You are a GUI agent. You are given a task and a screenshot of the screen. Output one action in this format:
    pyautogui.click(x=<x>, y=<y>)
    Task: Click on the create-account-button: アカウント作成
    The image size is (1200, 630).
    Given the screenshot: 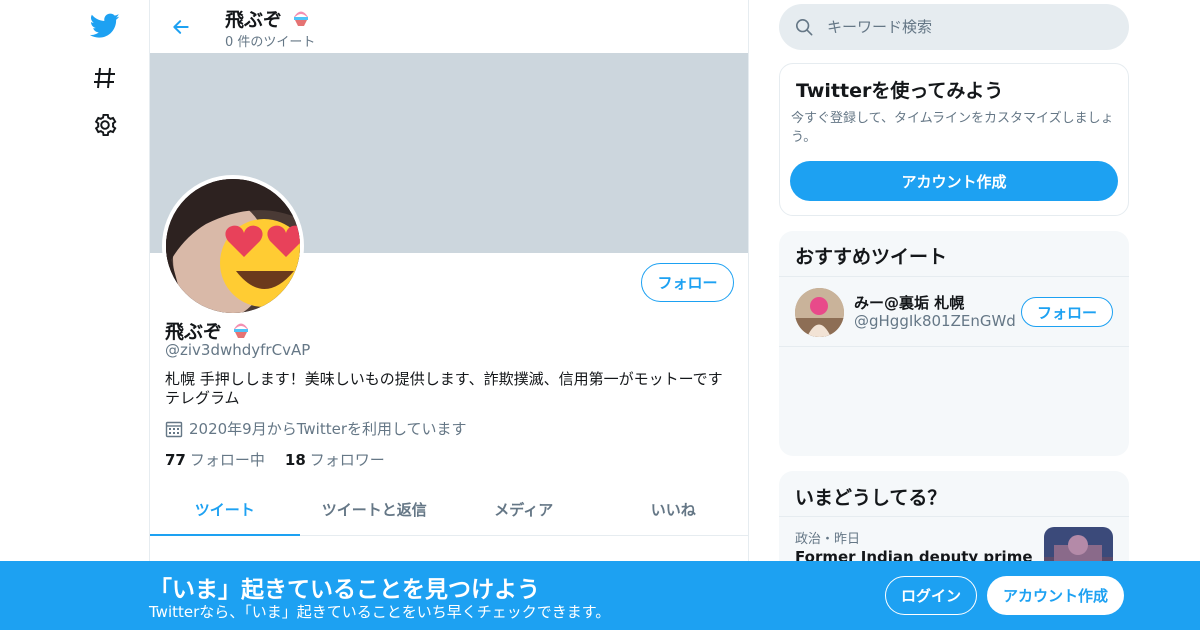 What is the action you would take?
    pyautogui.click(x=954, y=181)
    